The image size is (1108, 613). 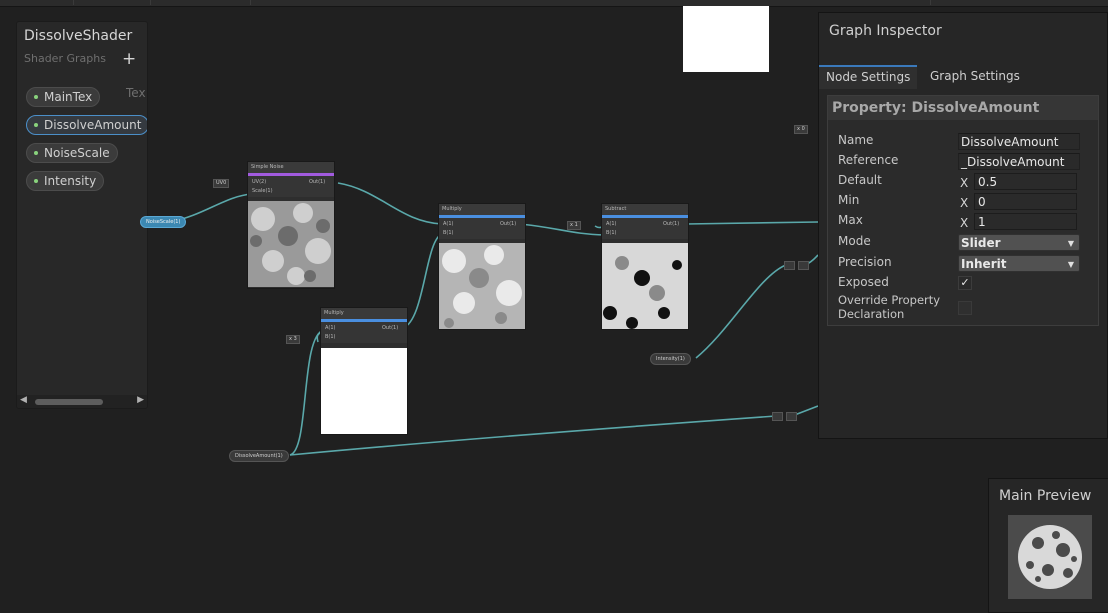 What do you see at coordinates (93, 125) in the screenshot?
I see `property-label: DissolveAmount` at bounding box center [93, 125].